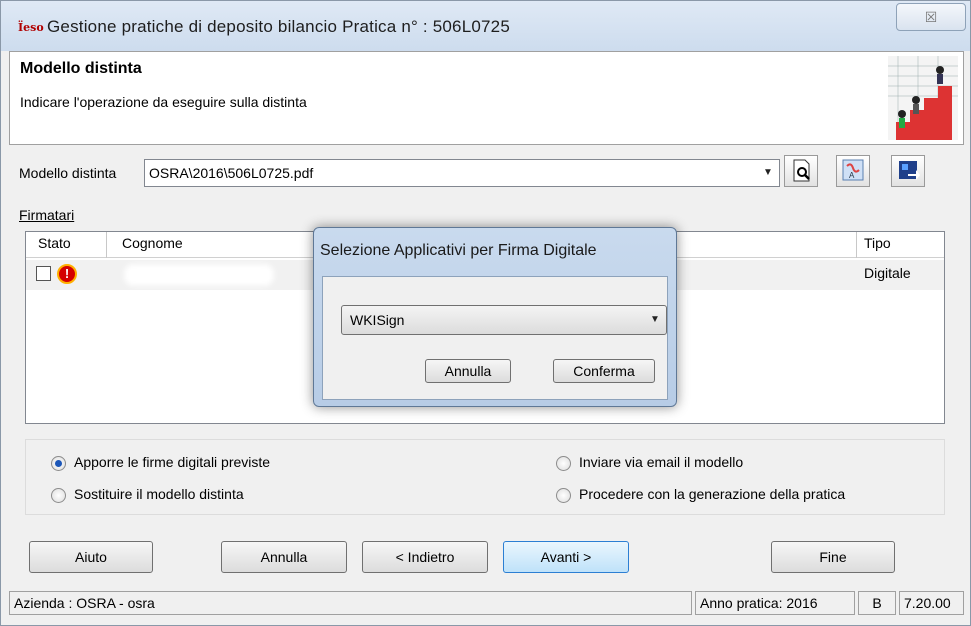  What do you see at coordinates (468, 371) in the screenshot?
I see `dialog-annulla-button: Annulla` at bounding box center [468, 371].